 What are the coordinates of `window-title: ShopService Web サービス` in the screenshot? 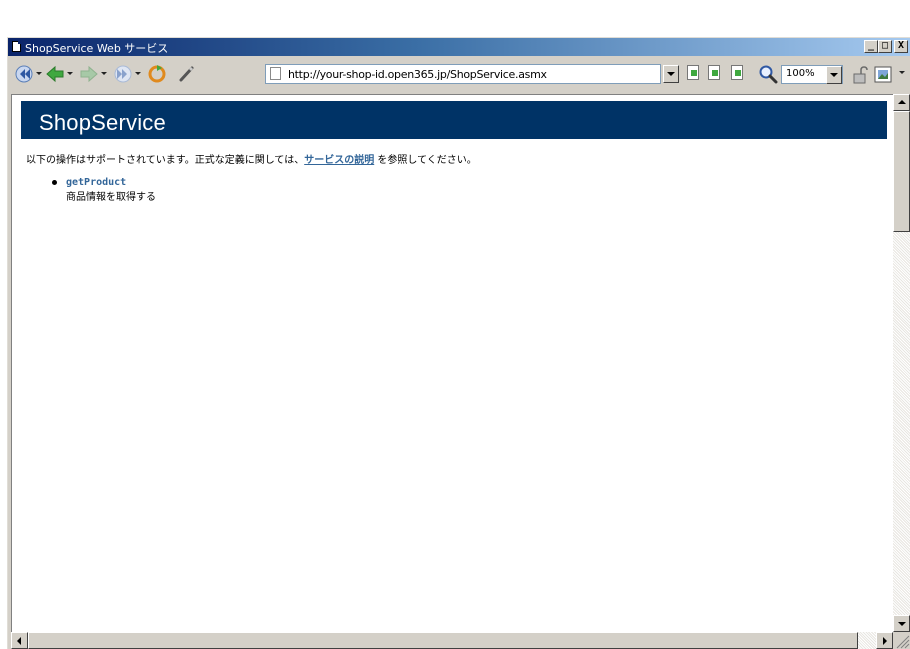 It's located at (97, 48).